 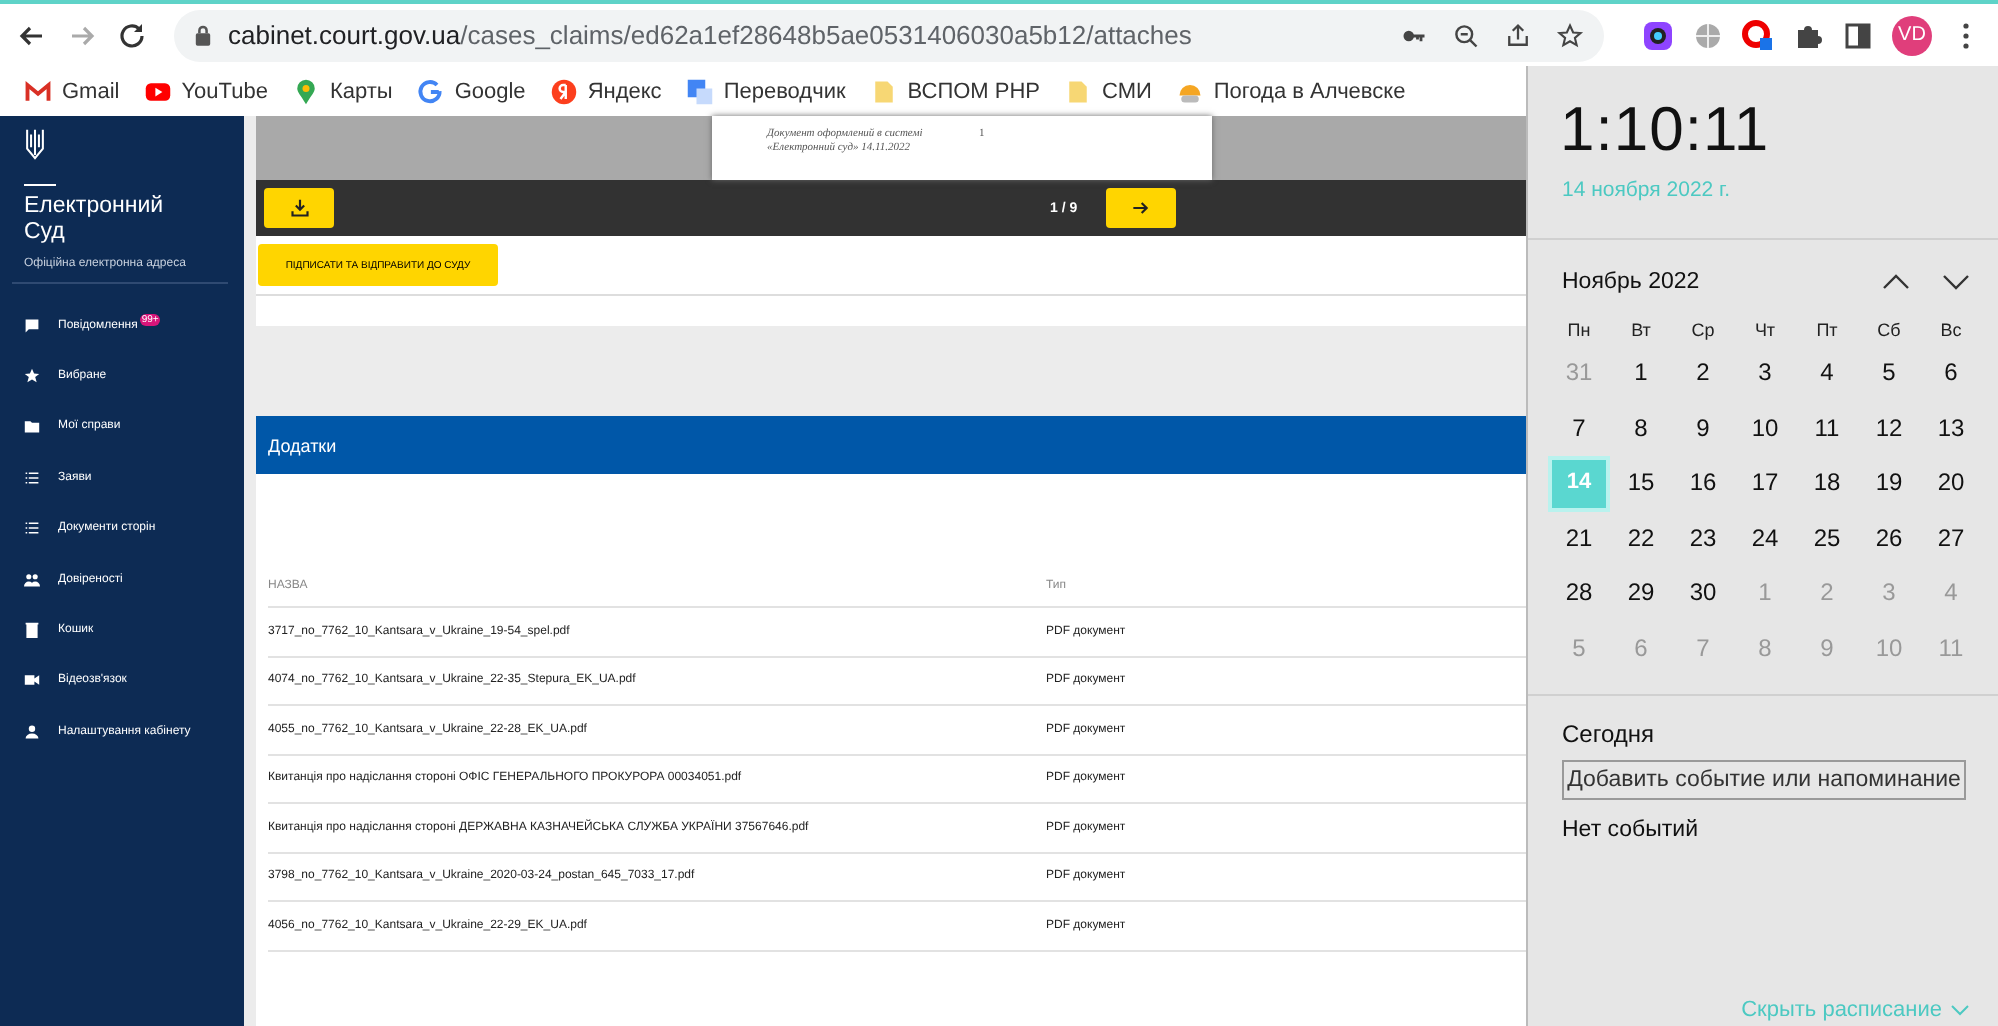 I want to click on no-events-text: Нет событий, so click(x=1631, y=829).